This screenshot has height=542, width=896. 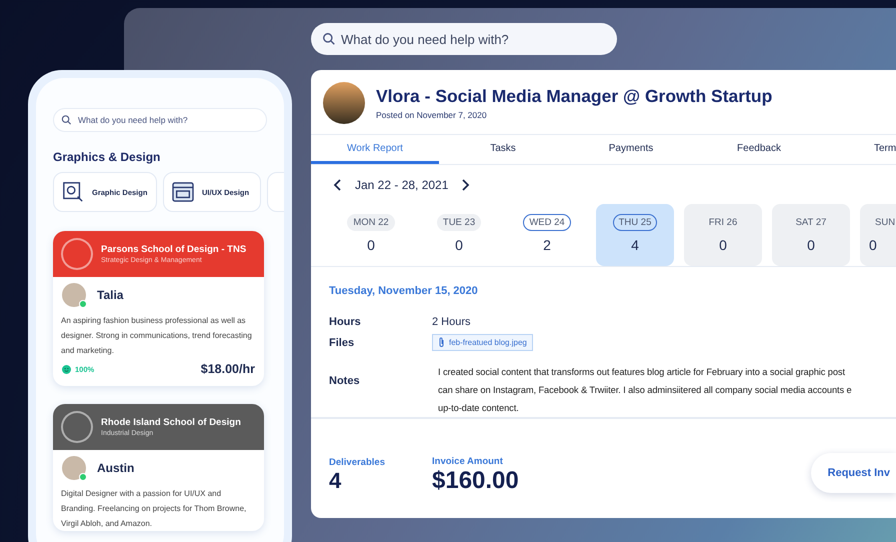 I want to click on notes-label: Notes, so click(x=345, y=381).